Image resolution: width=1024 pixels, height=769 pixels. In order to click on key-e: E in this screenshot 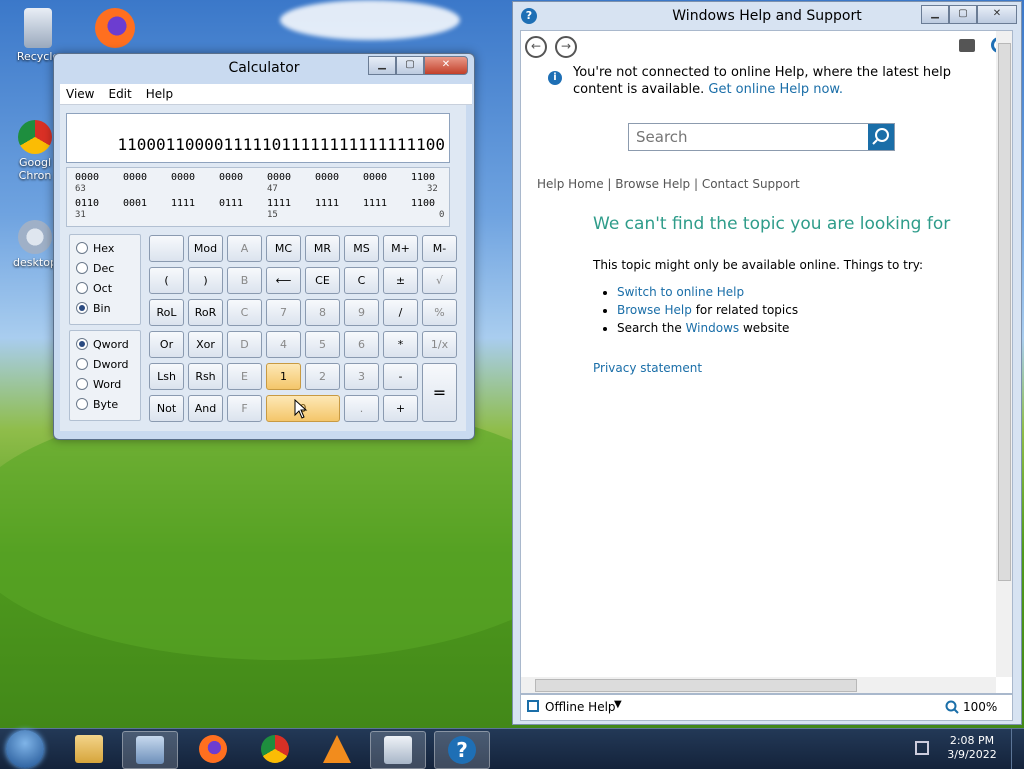, I will do `click(244, 376)`.